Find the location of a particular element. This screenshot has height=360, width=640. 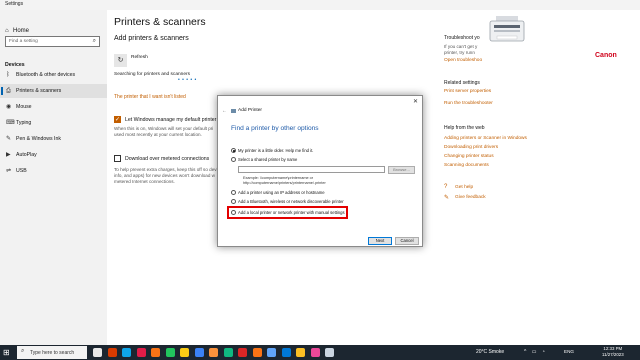

get-help-icon: ? is located at coordinates (446, 187).